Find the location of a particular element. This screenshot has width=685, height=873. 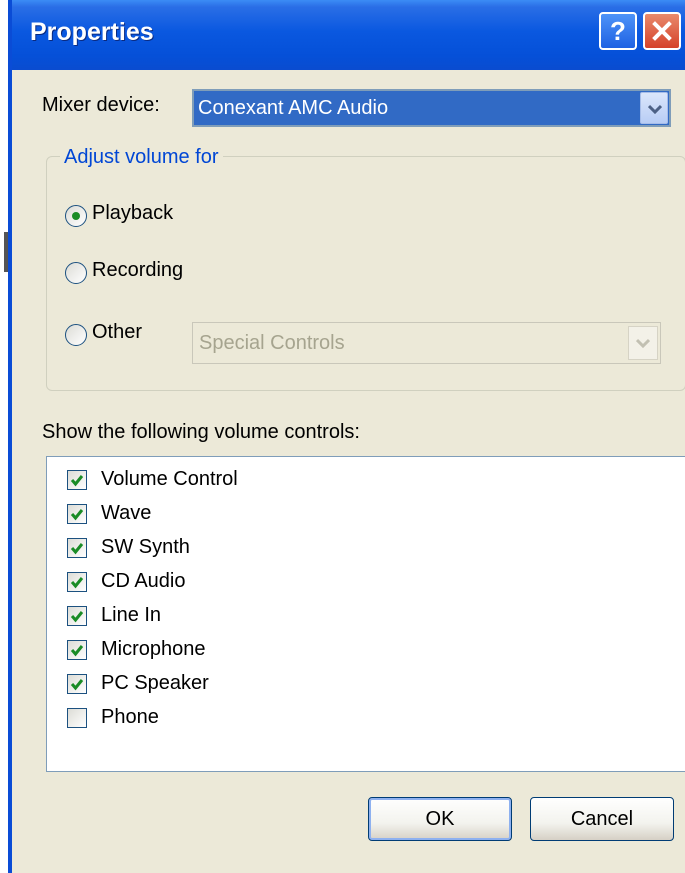

cancel-button-label: Cancel is located at coordinates (602, 818).